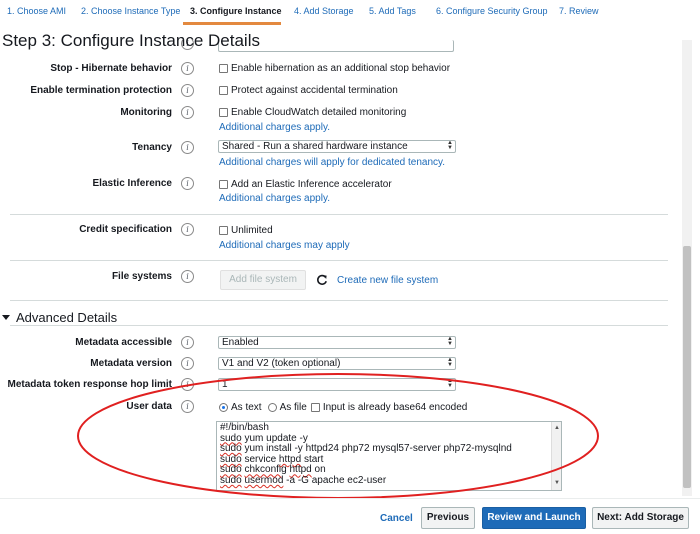 The height and width of the screenshot is (534, 700). Describe the element at coordinates (223, 184) in the screenshot. I see `elastic-inference-checkbox` at that location.